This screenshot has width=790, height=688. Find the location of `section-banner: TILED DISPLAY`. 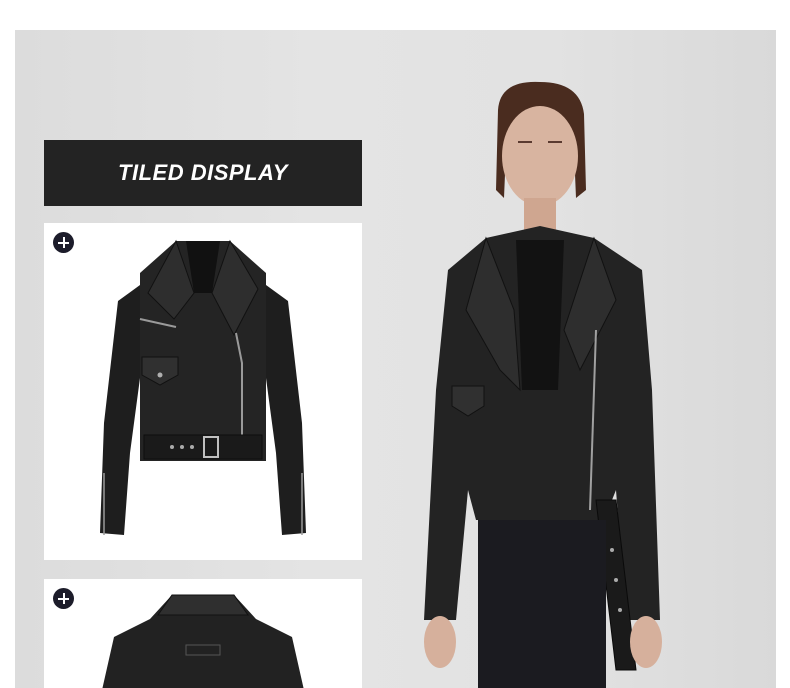

section-banner: TILED DISPLAY is located at coordinates (203, 173).